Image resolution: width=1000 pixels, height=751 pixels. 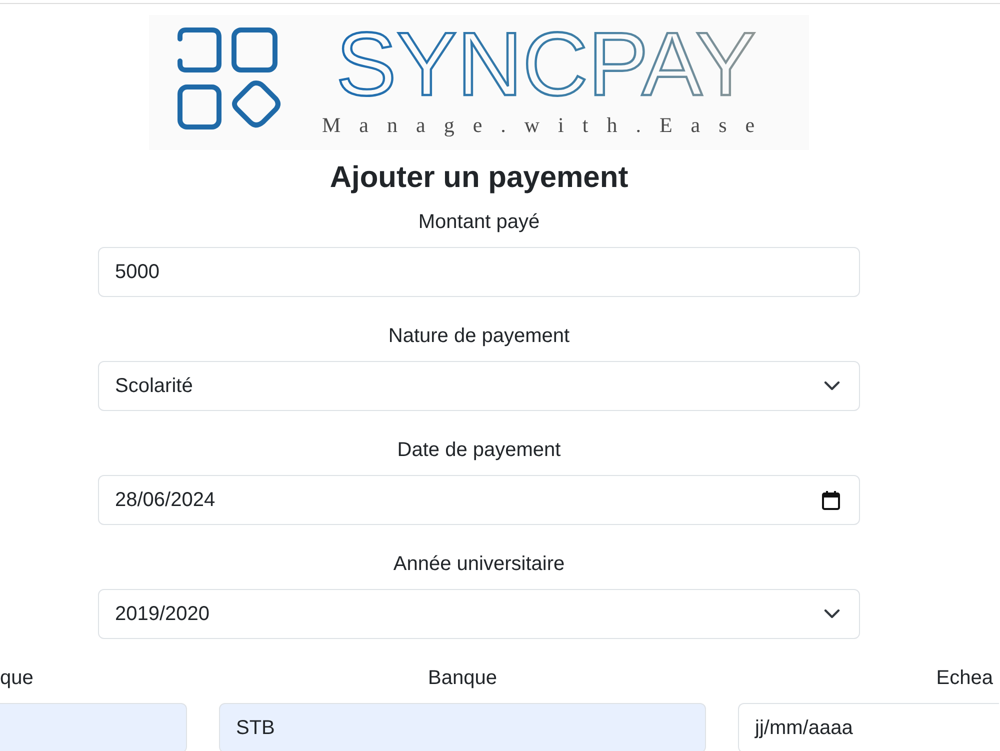 What do you see at coordinates (479, 564) in the screenshot?
I see `field-label: Année universitaire` at bounding box center [479, 564].